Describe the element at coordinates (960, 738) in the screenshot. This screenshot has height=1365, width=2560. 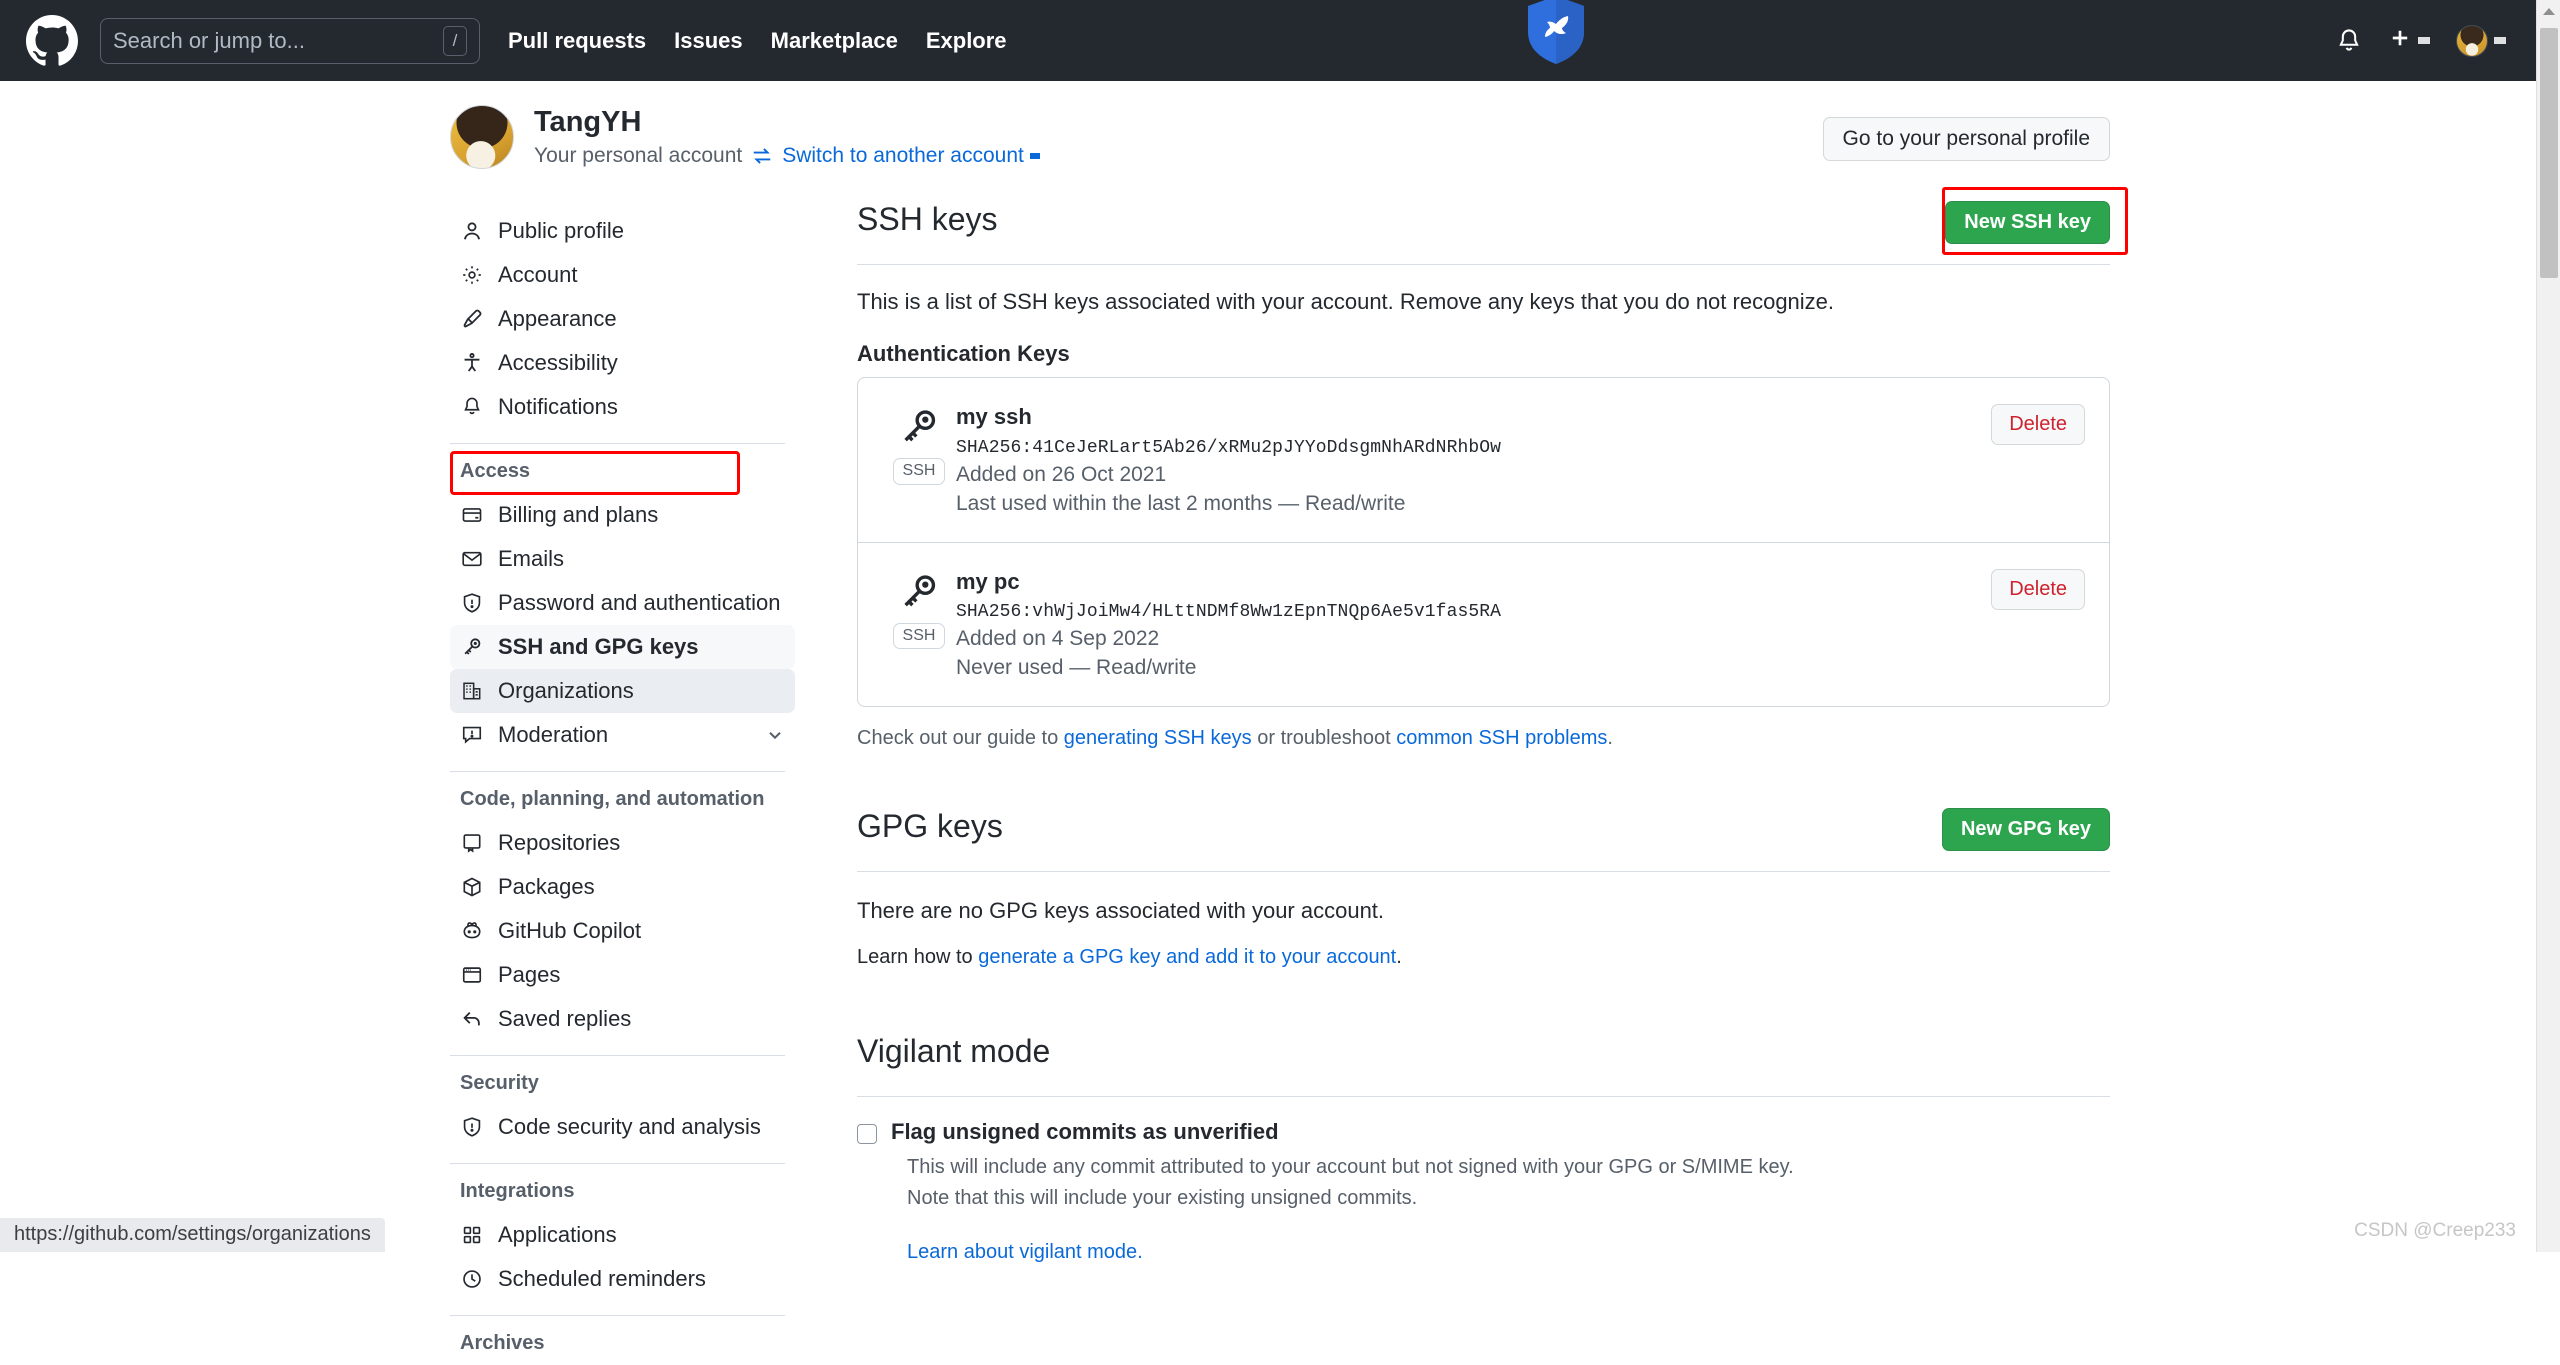
I see `guide-prefix: Check out our guide to` at that location.